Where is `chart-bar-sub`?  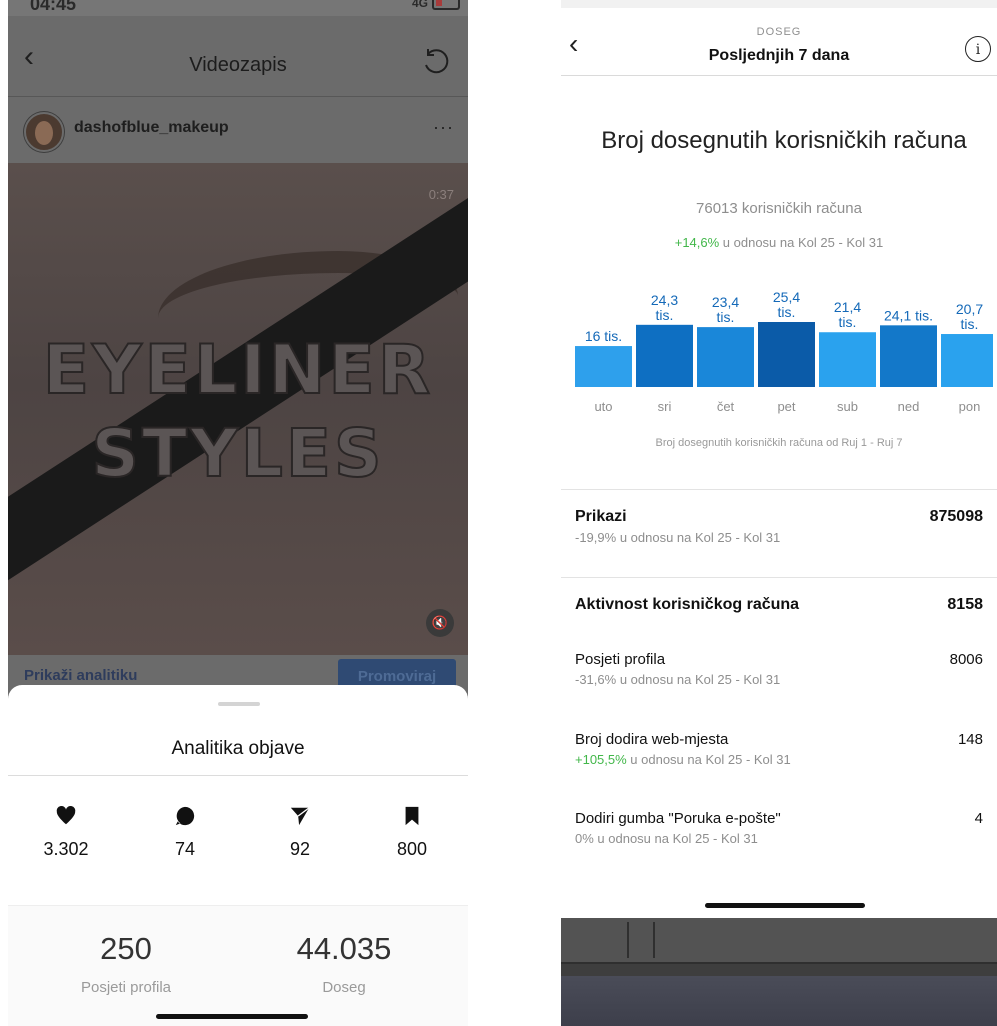
chart-bar-sub is located at coordinates (847, 359).